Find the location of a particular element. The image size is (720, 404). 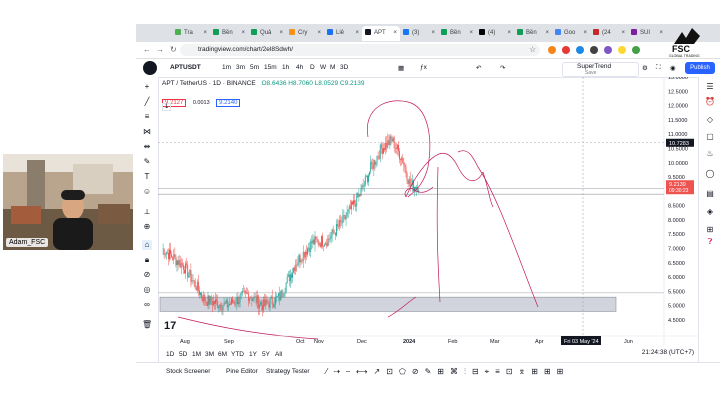

drawing-shortcut-tools: ⁄⇢⎯⟷↗⊡⬠⊘✎⊞⌘⫶⊟⌖≡⊡⌆⊞⊞⊞ is located at coordinates (447, 372).